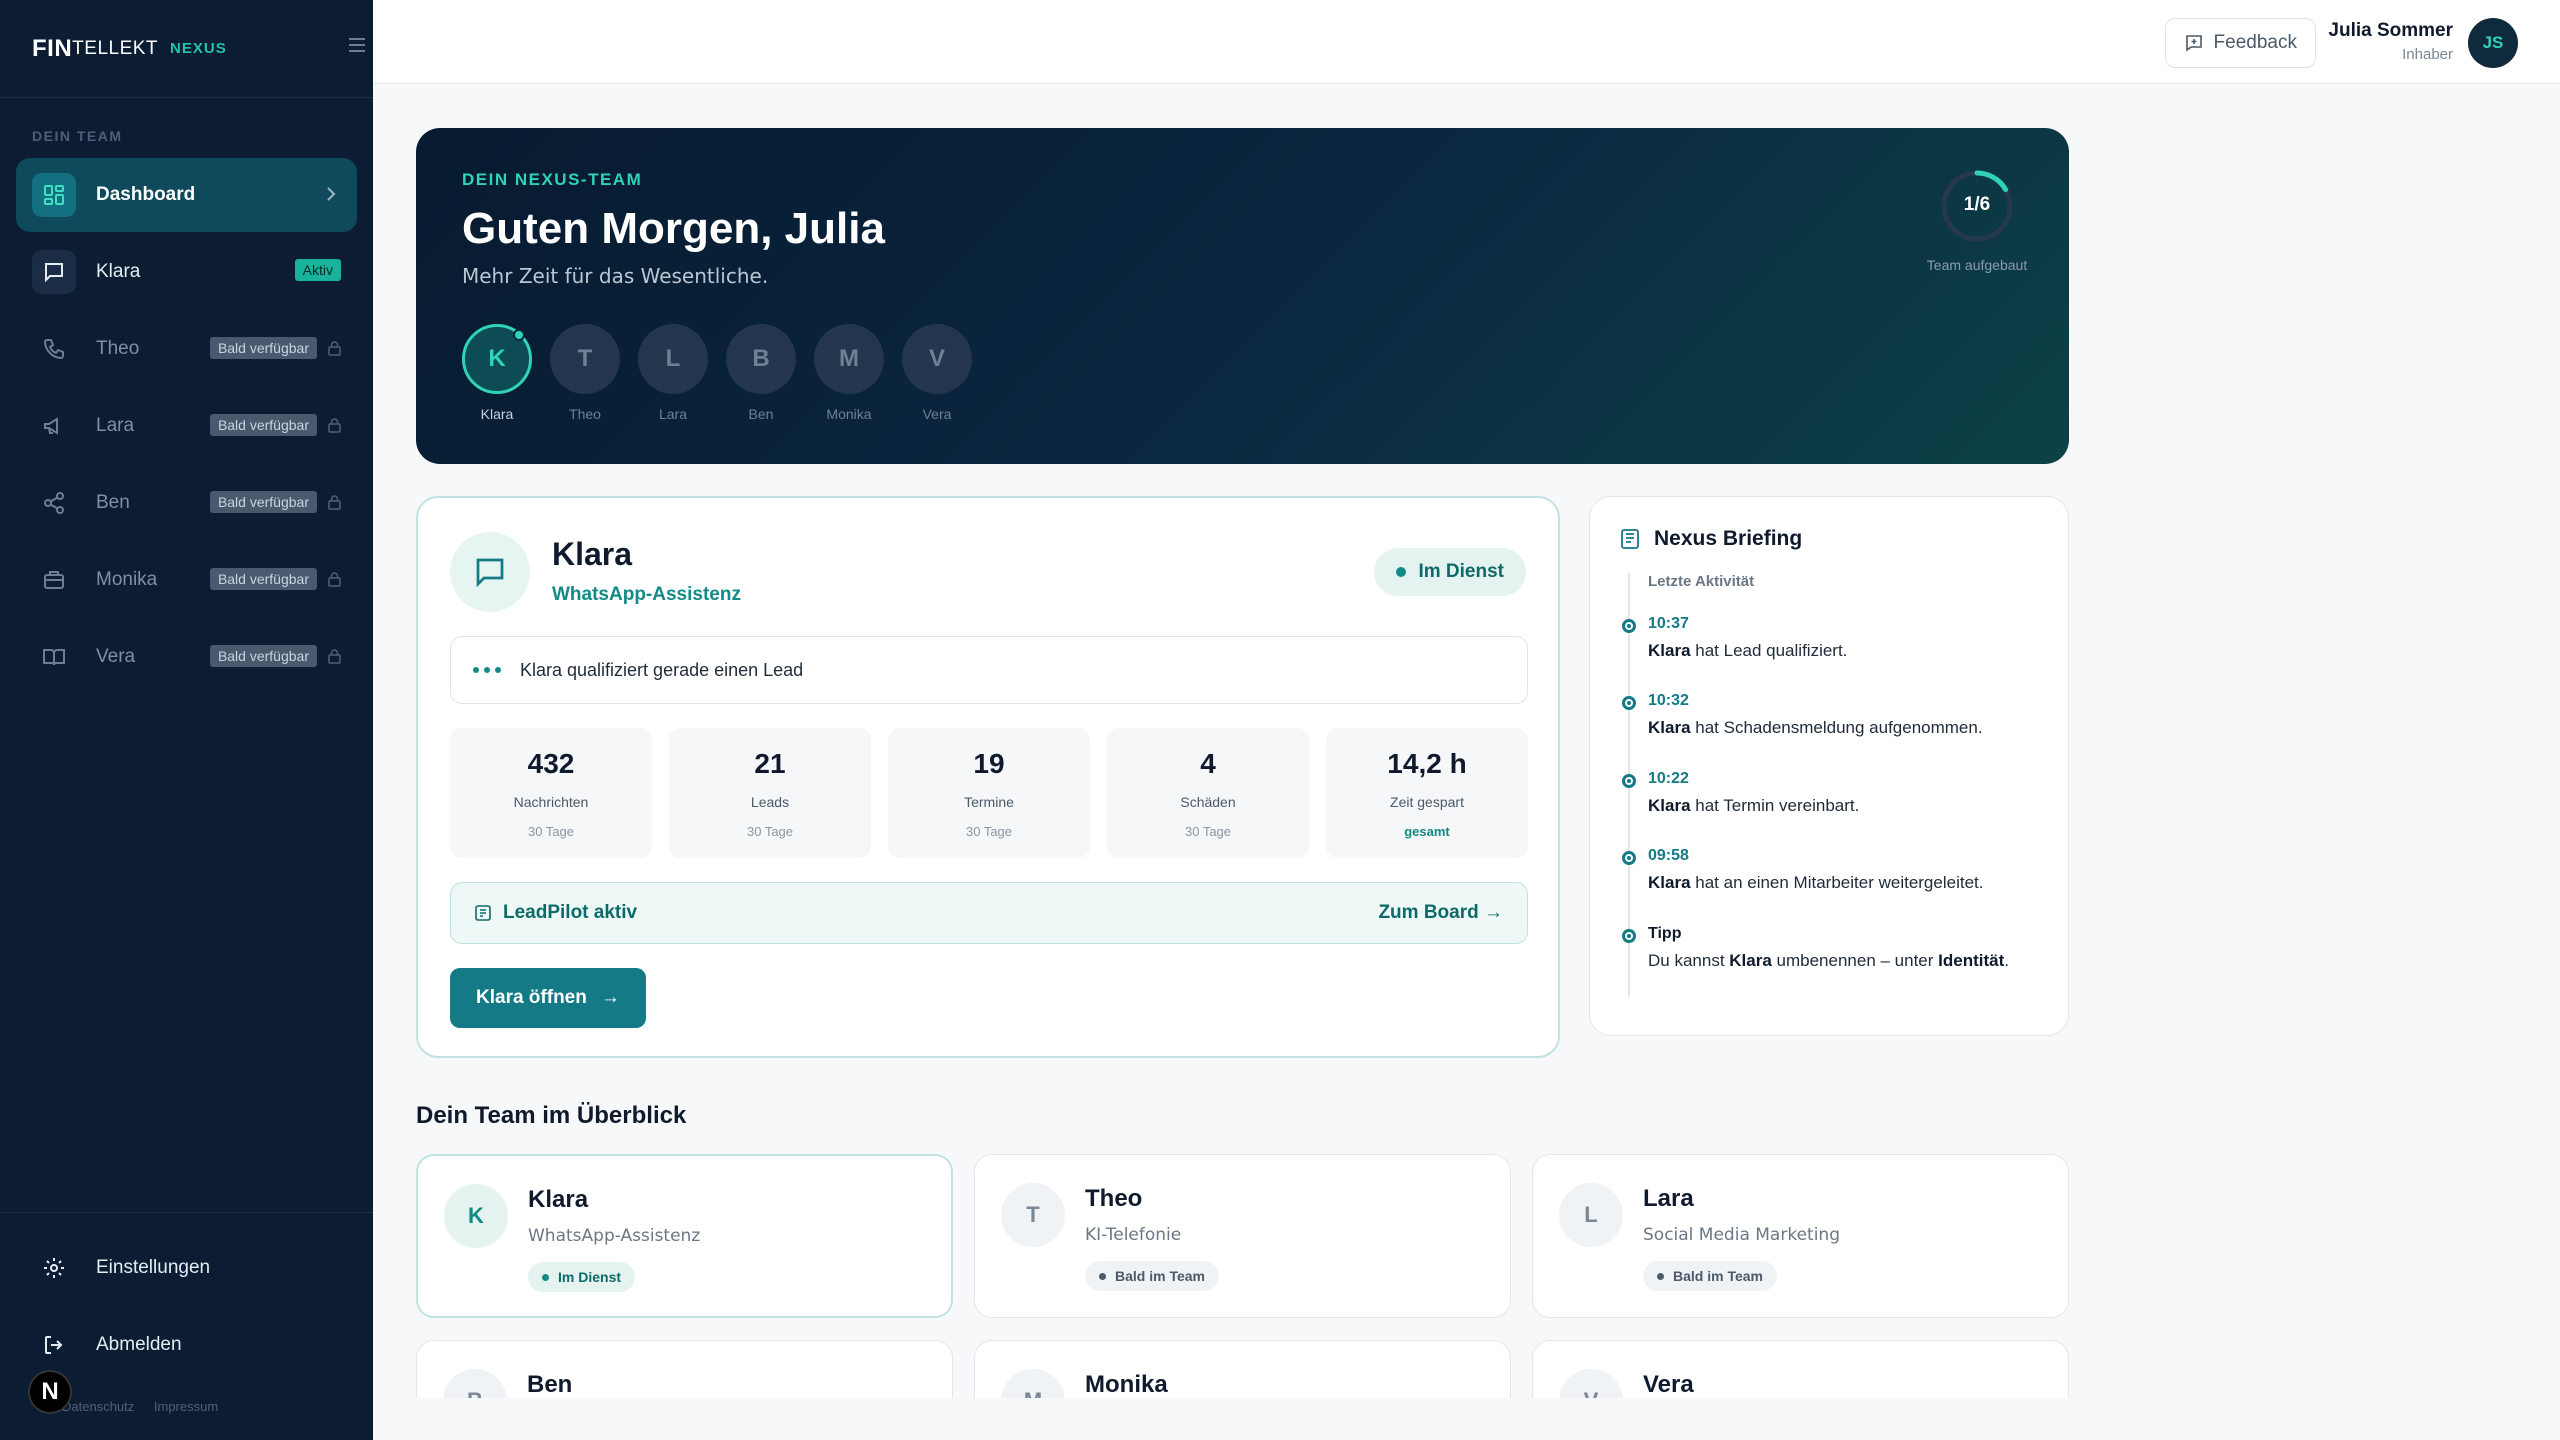  What do you see at coordinates (662, 669) in the screenshot?
I see `activity-text: Klara qualifiziert gerade einen Lead` at bounding box center [662, 669].